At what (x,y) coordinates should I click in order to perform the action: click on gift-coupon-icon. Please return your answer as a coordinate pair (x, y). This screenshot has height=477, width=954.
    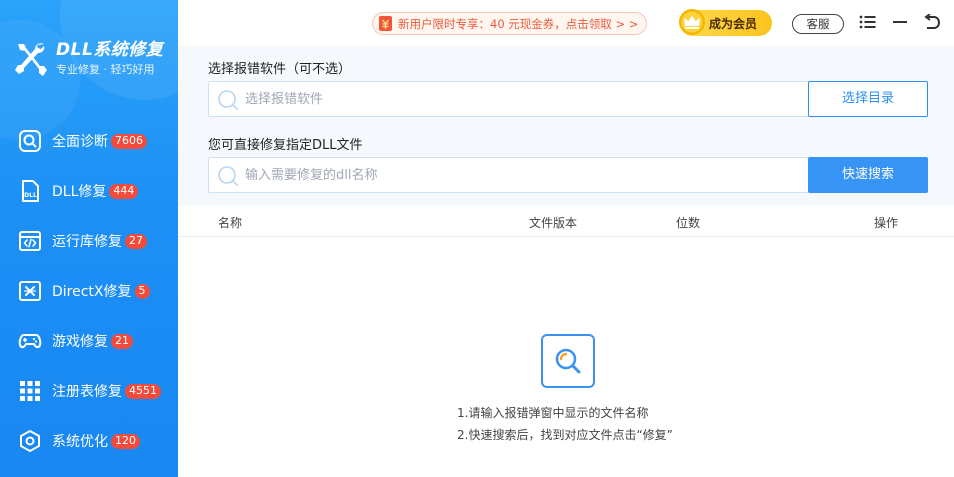
    Looking at the image, I should click on (385, 23).